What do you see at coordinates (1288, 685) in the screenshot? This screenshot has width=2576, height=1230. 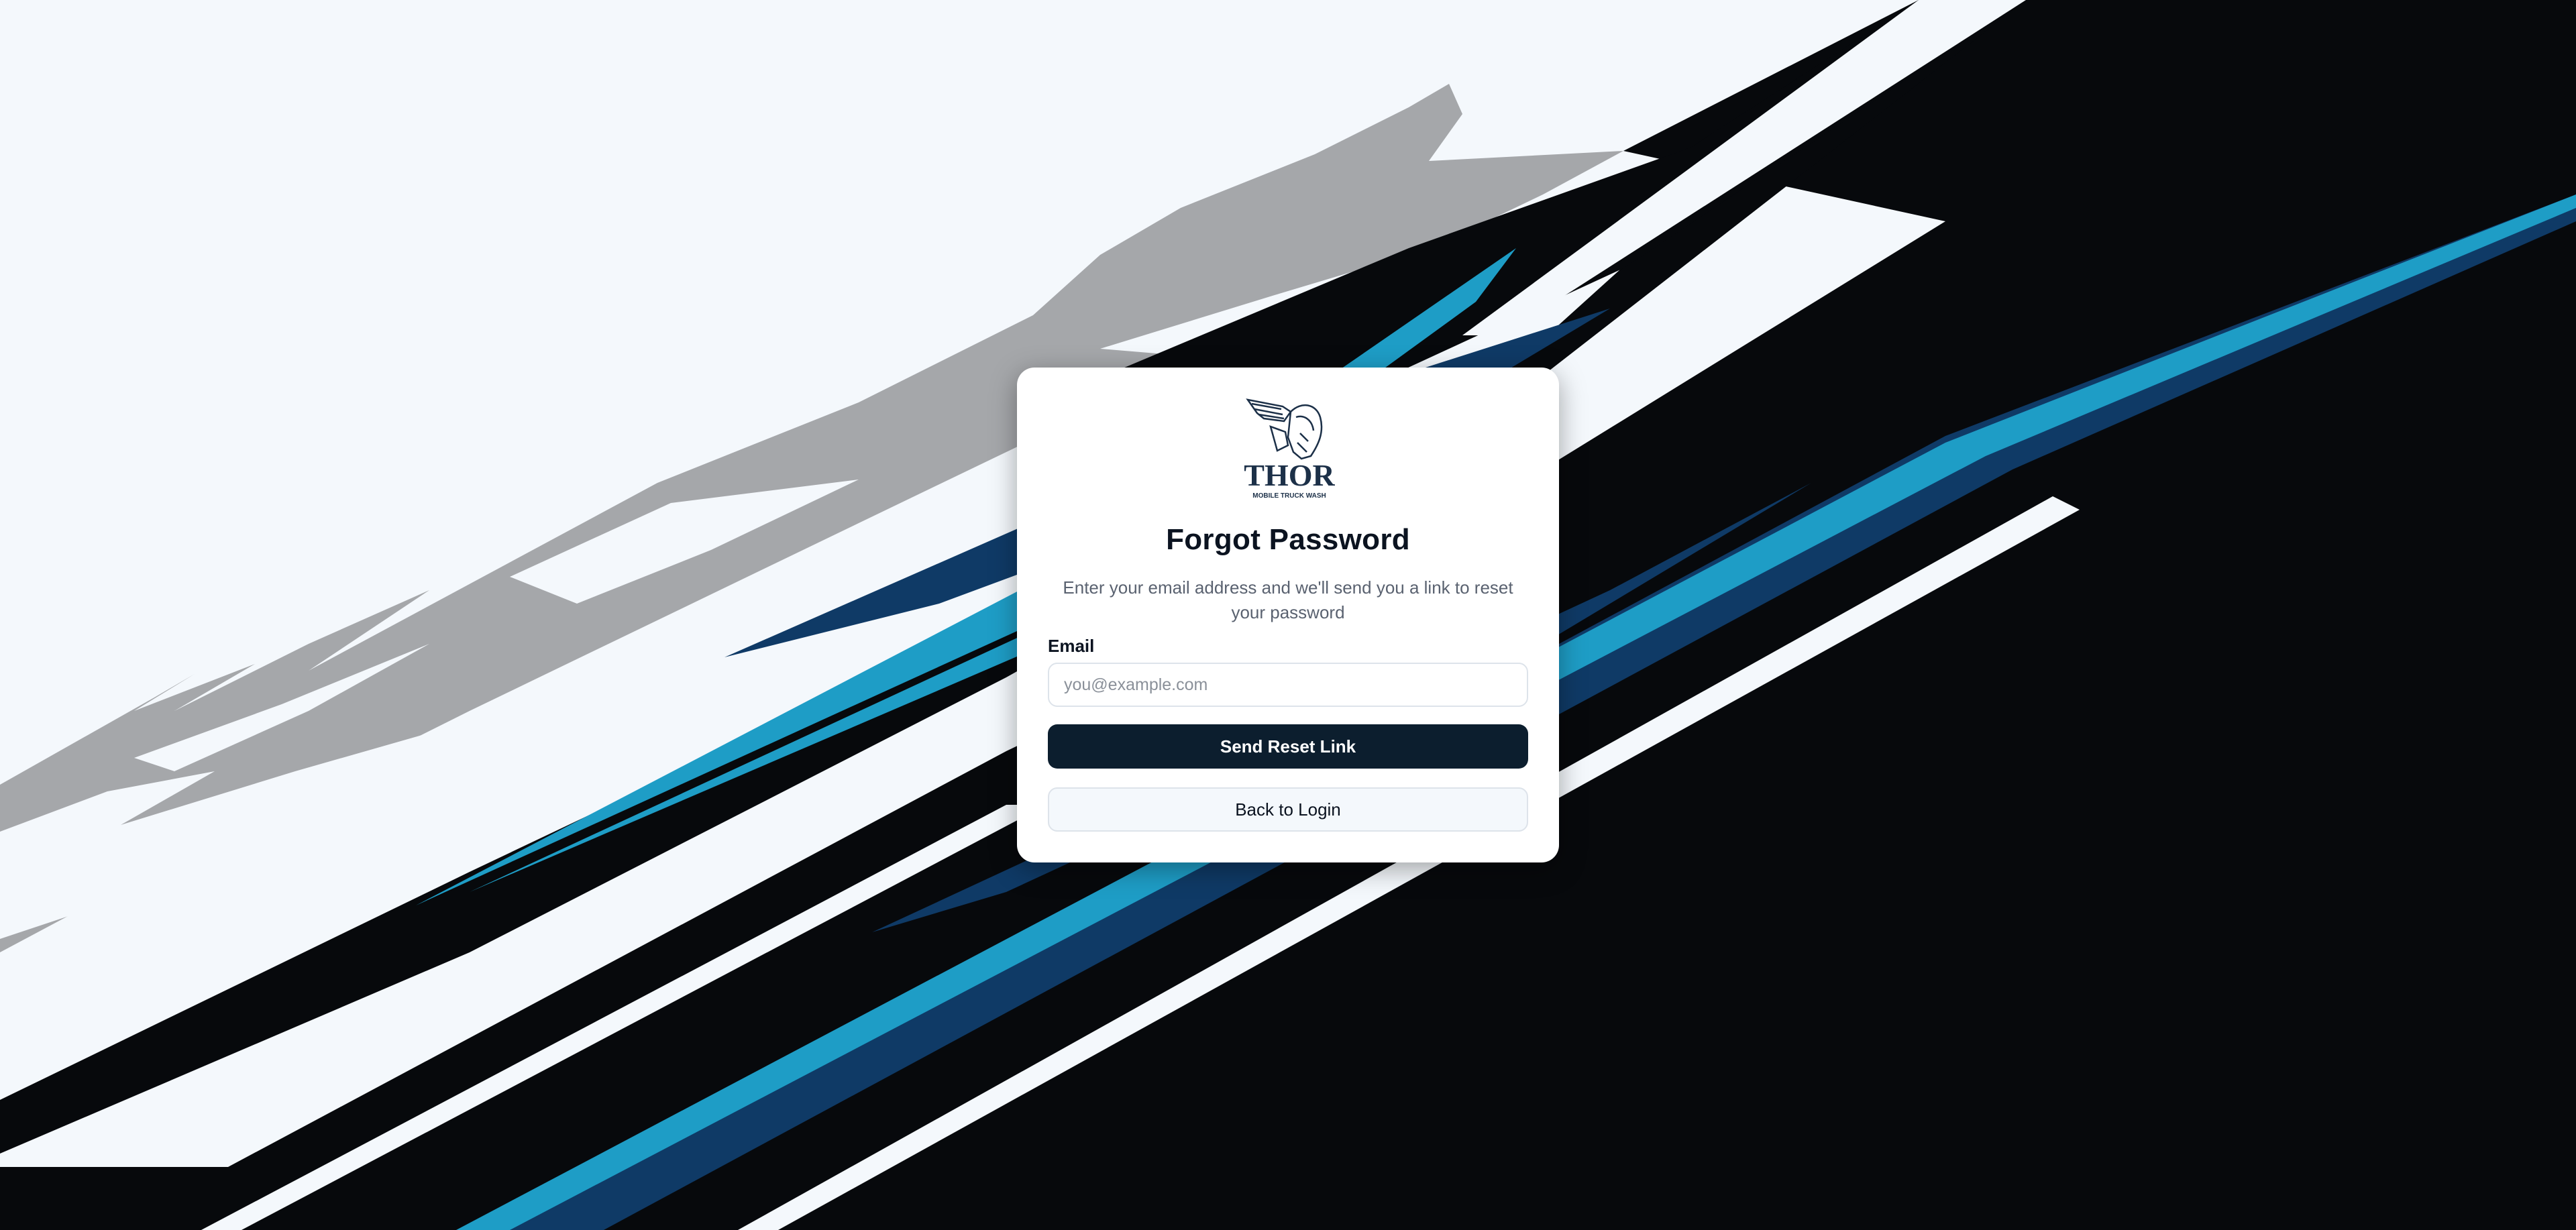 I see `email-input` at bounding box center [1288, 685].